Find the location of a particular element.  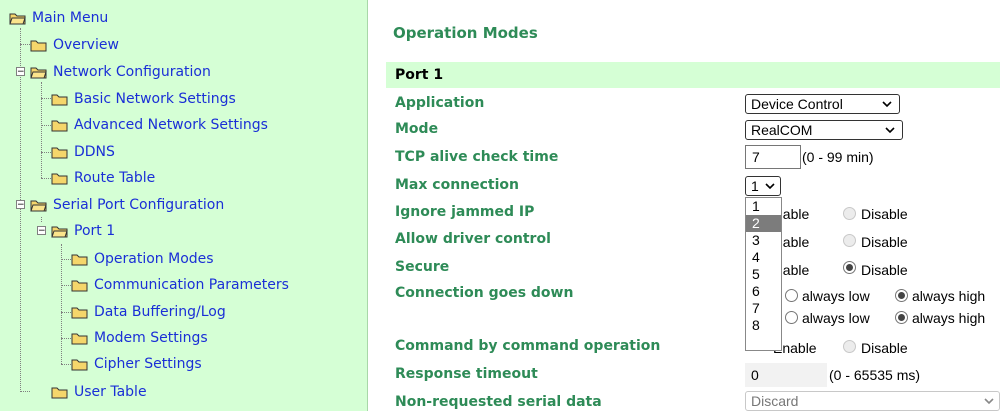

tree-label: DDNS is located at coordinates (94, 152).